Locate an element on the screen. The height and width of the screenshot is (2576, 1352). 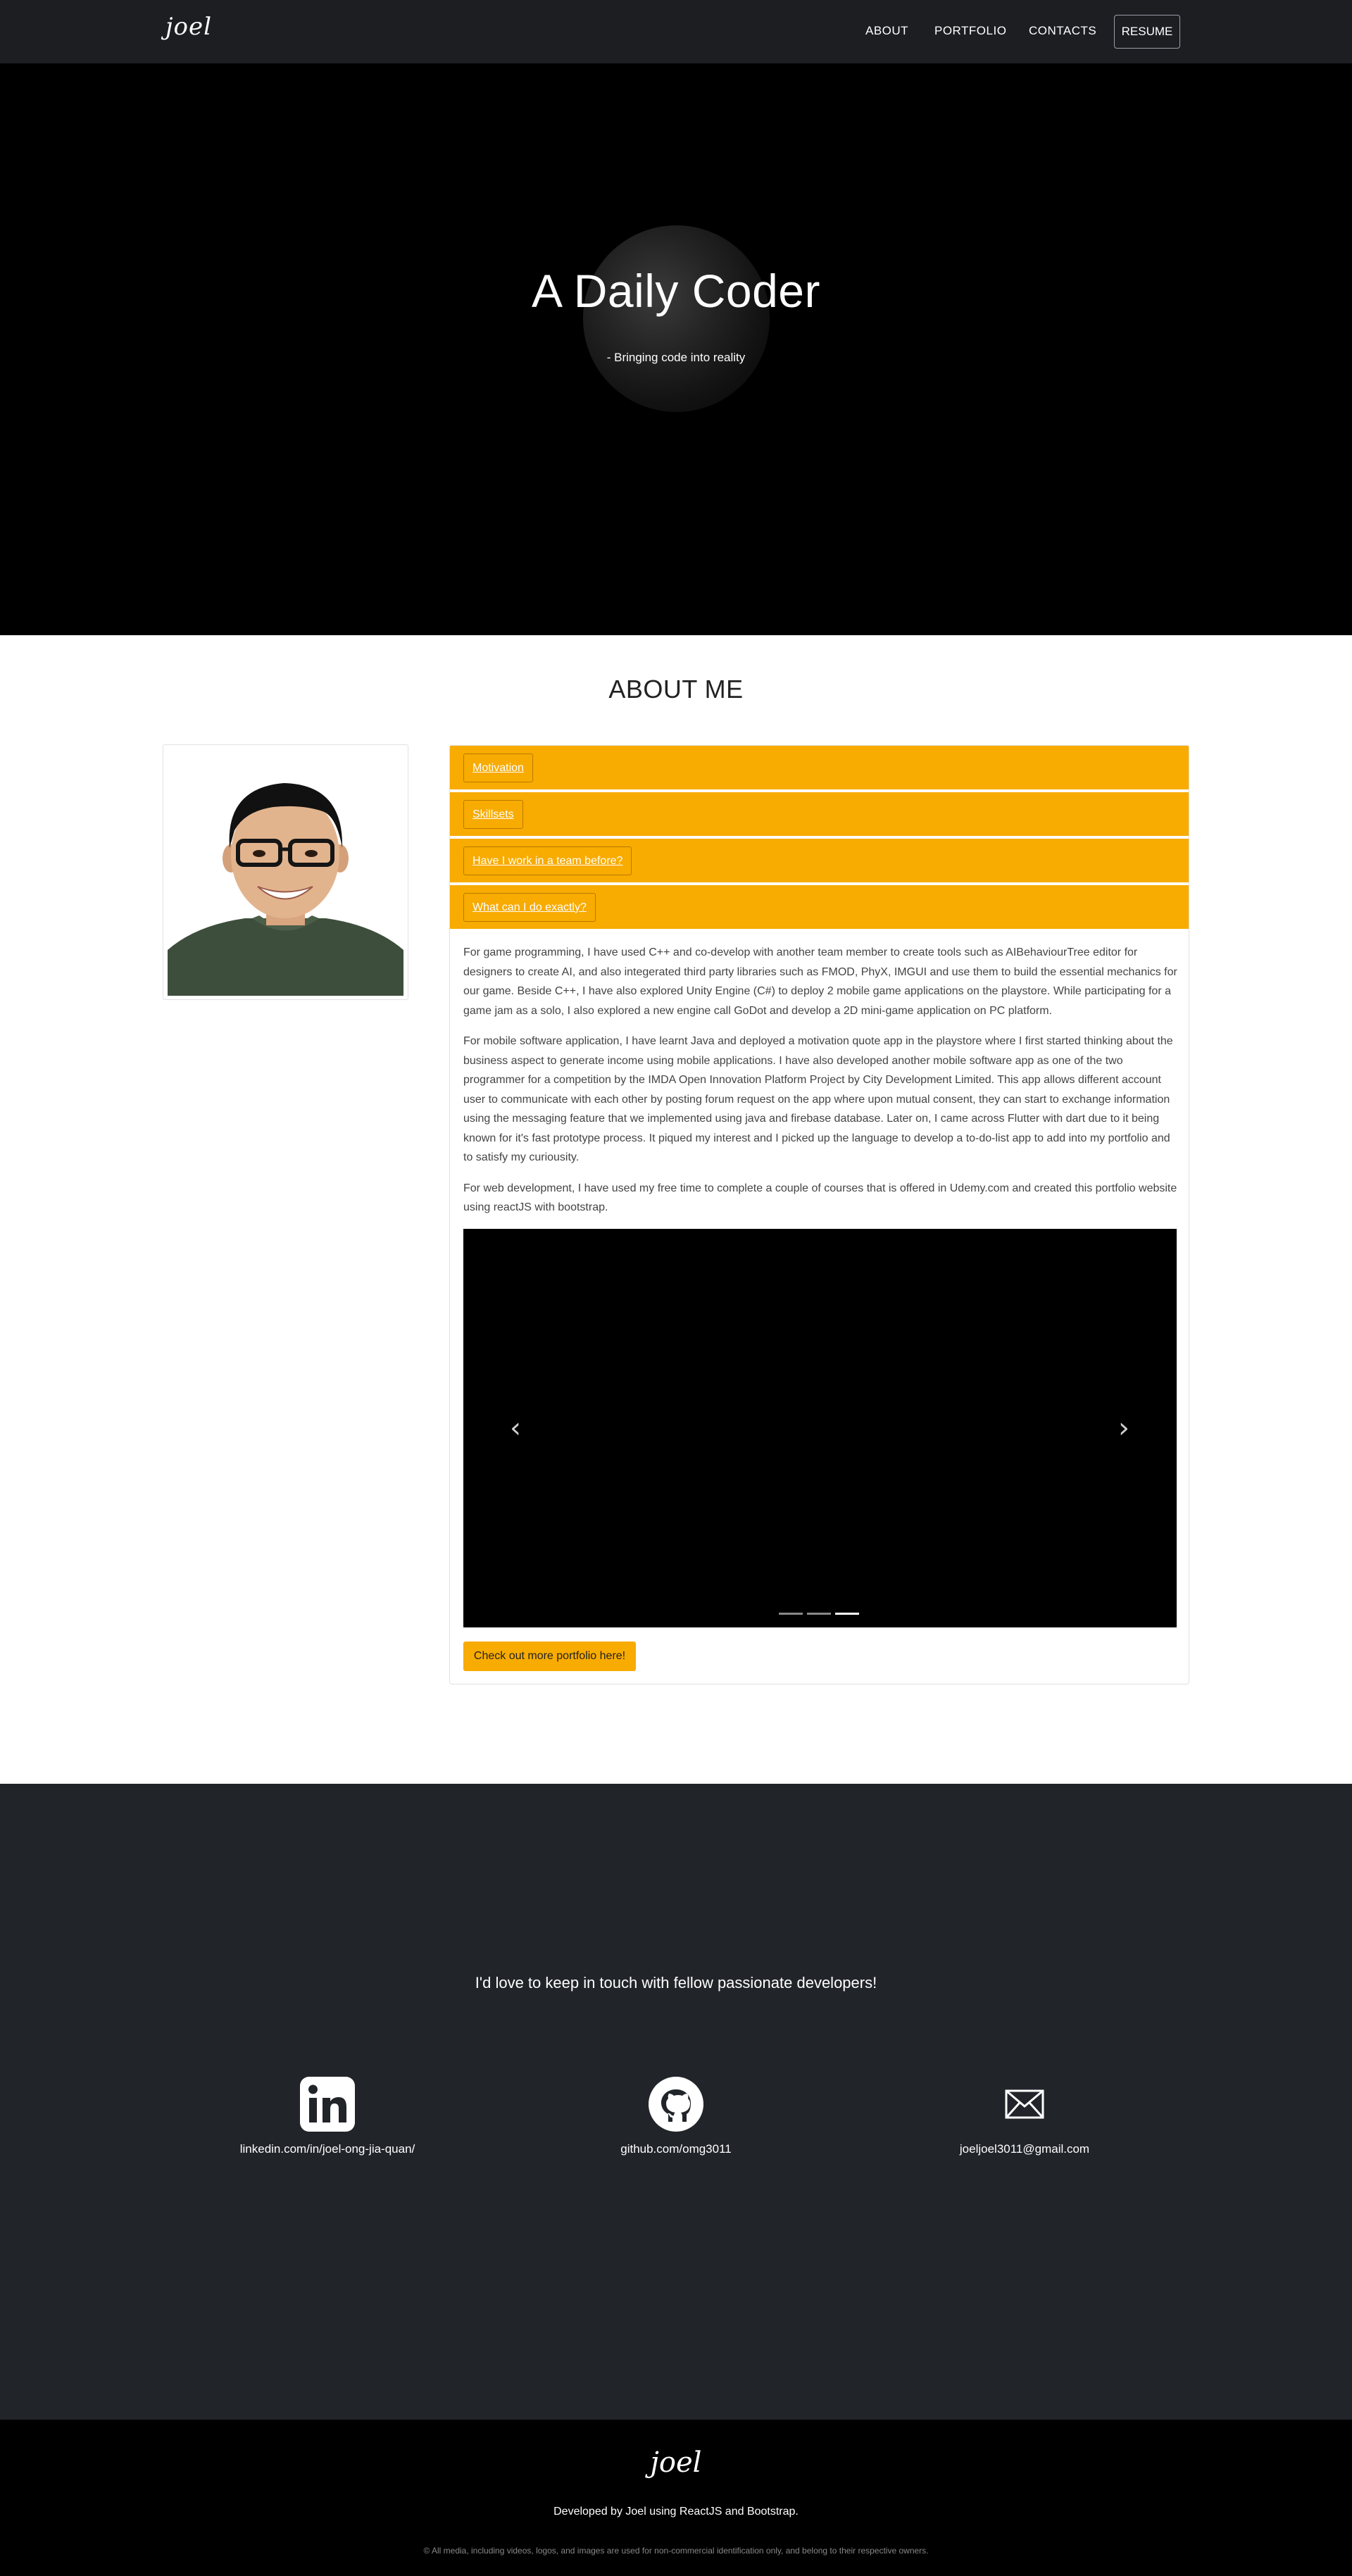
accordion-toggle-what-can-i-do: What can I do exactly? is located at coordinates (529, 907).